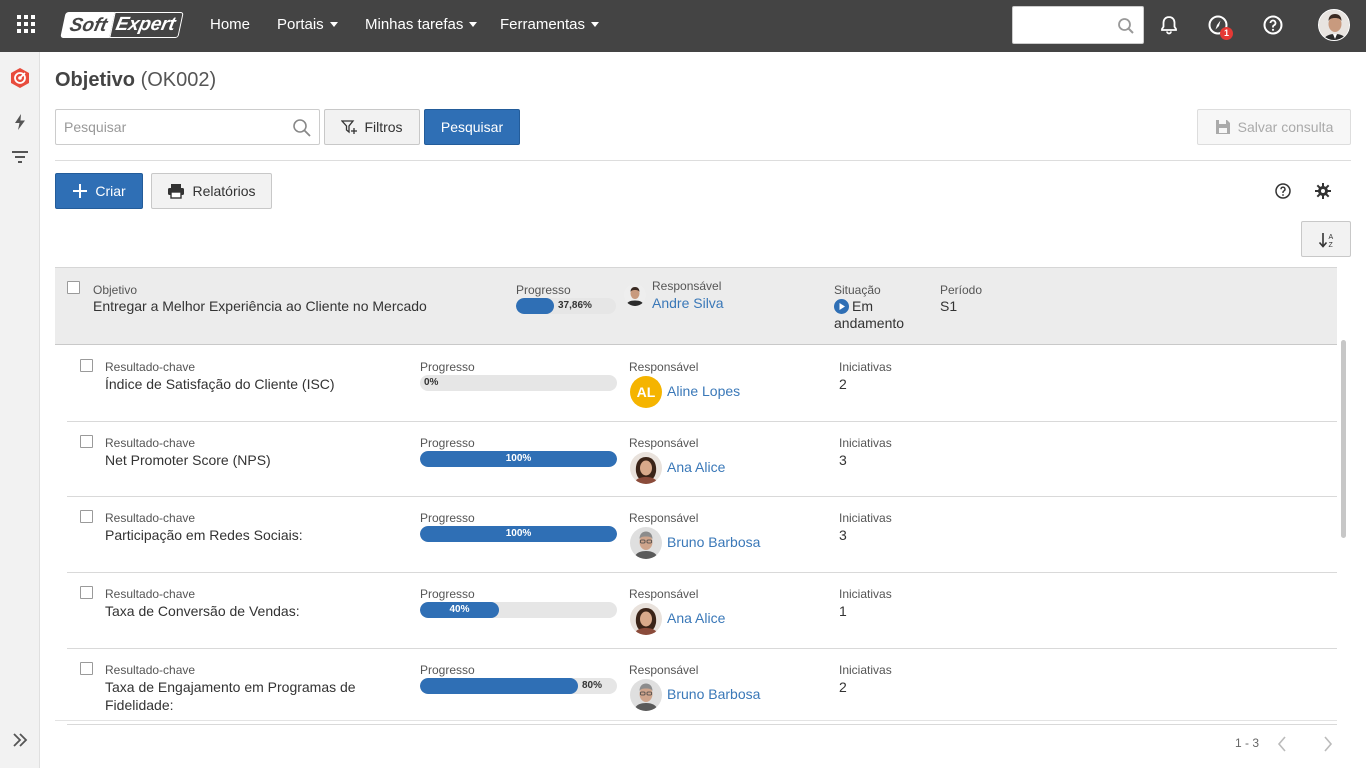 This screenshot has width=1366, height=768. Describe the element at coordinates (307, 24) in the screenshot. I see `nav-portais: Portais` at that location.